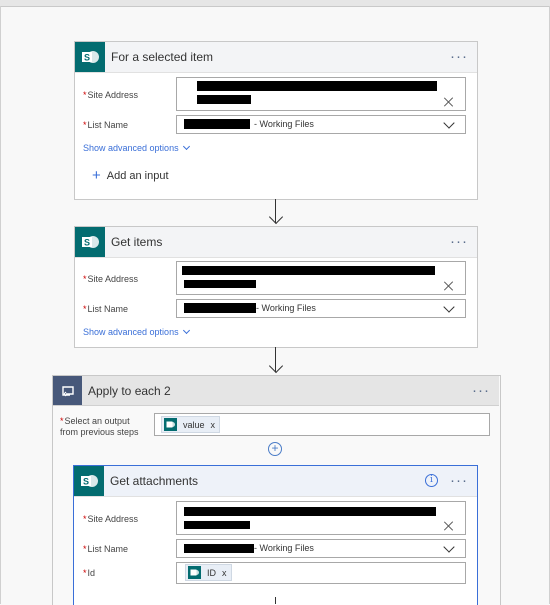 The image size is (550, 605). I want to click on select-output-field: value x, so click(322, 424).